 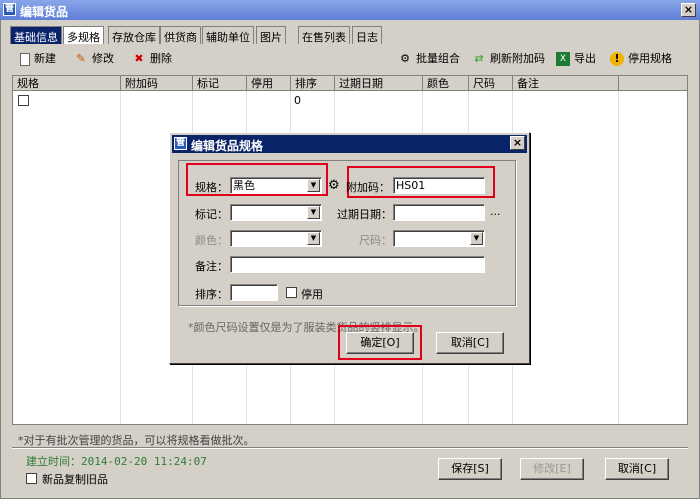 I want to click on copy-old-label: 新品复制旧品, so click(x=75, y=479).